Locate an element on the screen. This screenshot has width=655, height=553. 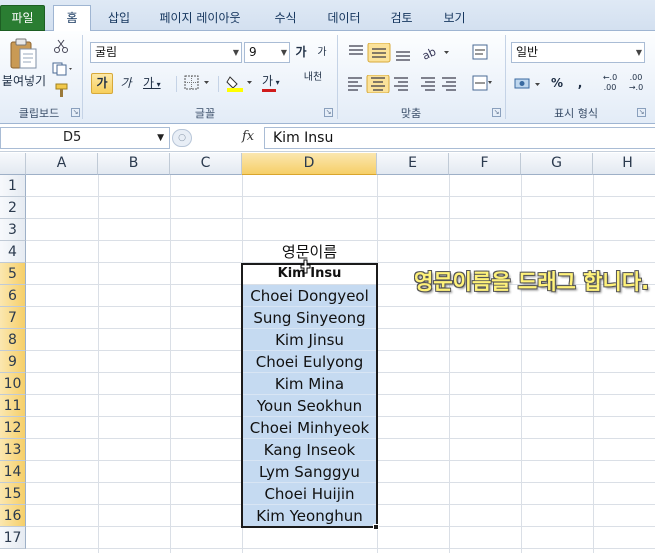
row-header-4: 4 is located at coordinates (13, 252).